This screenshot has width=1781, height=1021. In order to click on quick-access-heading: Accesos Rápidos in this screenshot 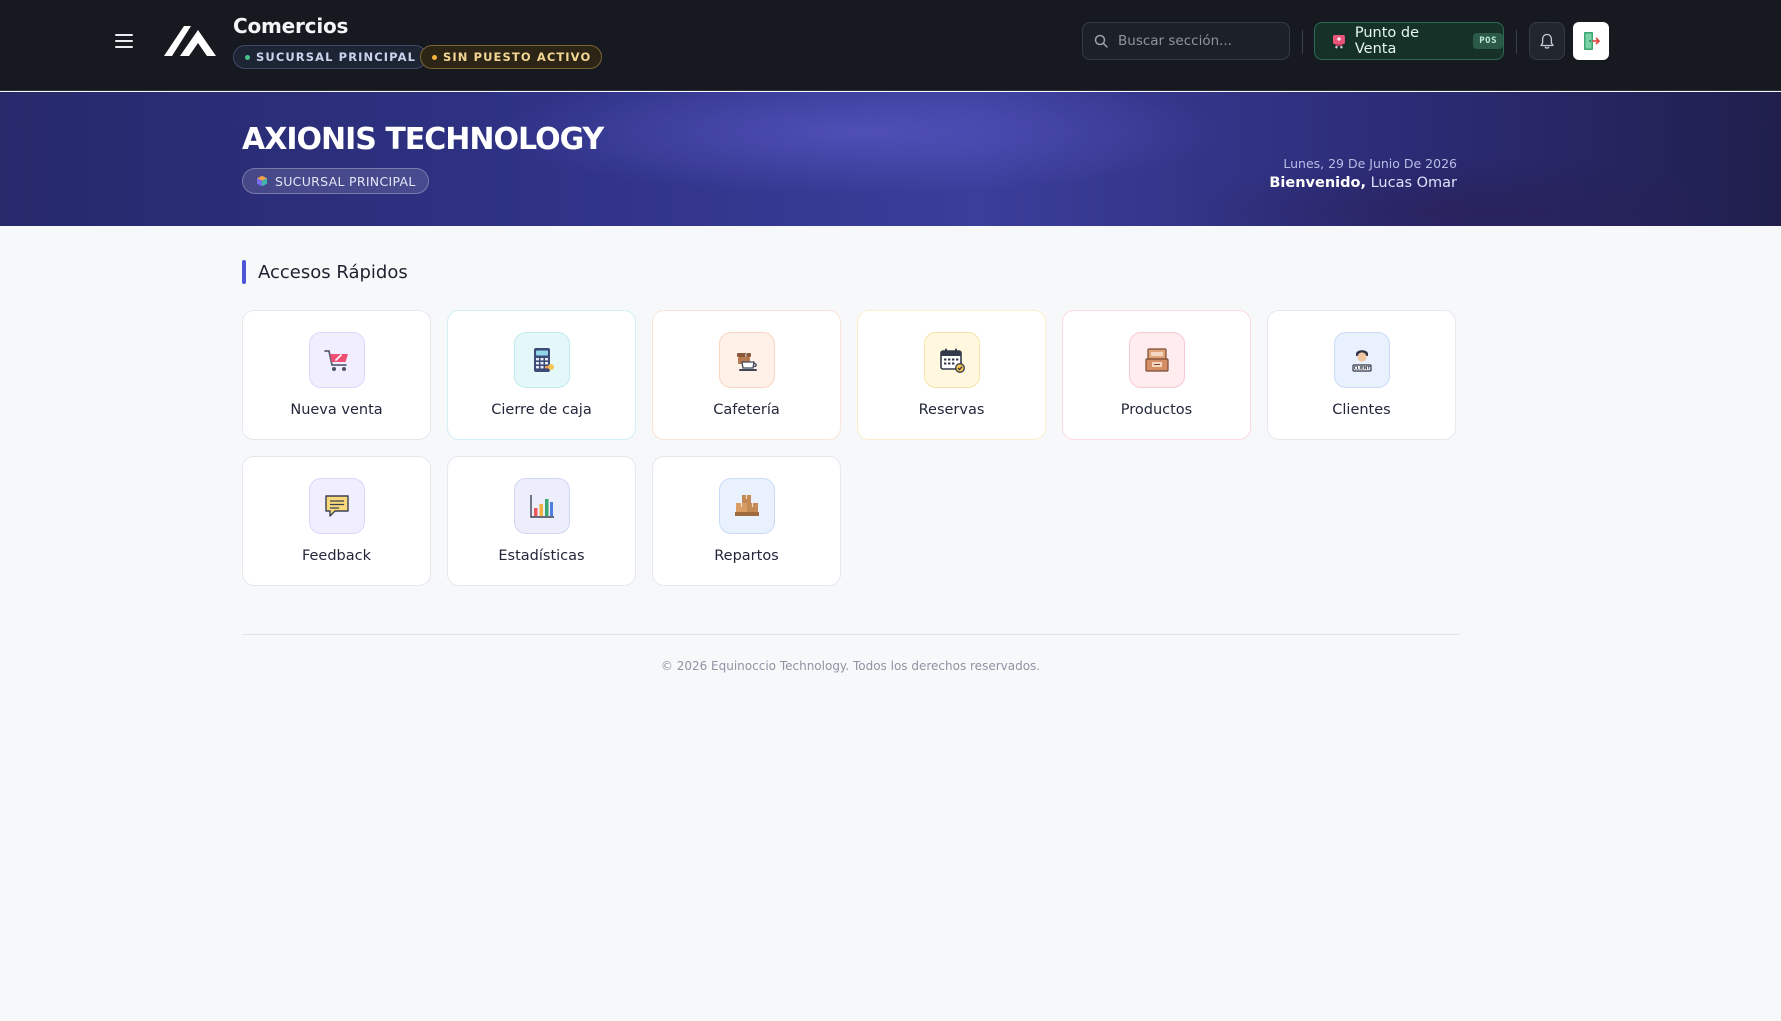, I will do `click(325, 272)`.